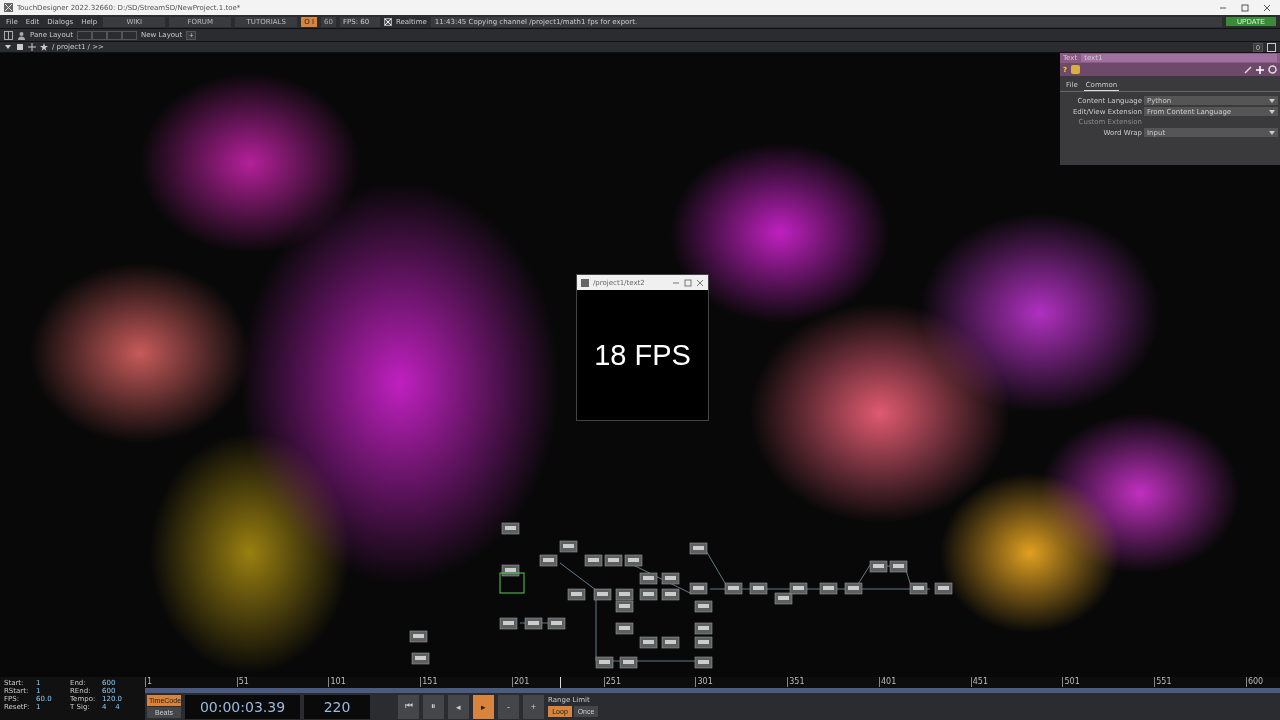  Describe the element at coordinates (508, 706) in the screenshot. I see `transport-button: -` at that location.